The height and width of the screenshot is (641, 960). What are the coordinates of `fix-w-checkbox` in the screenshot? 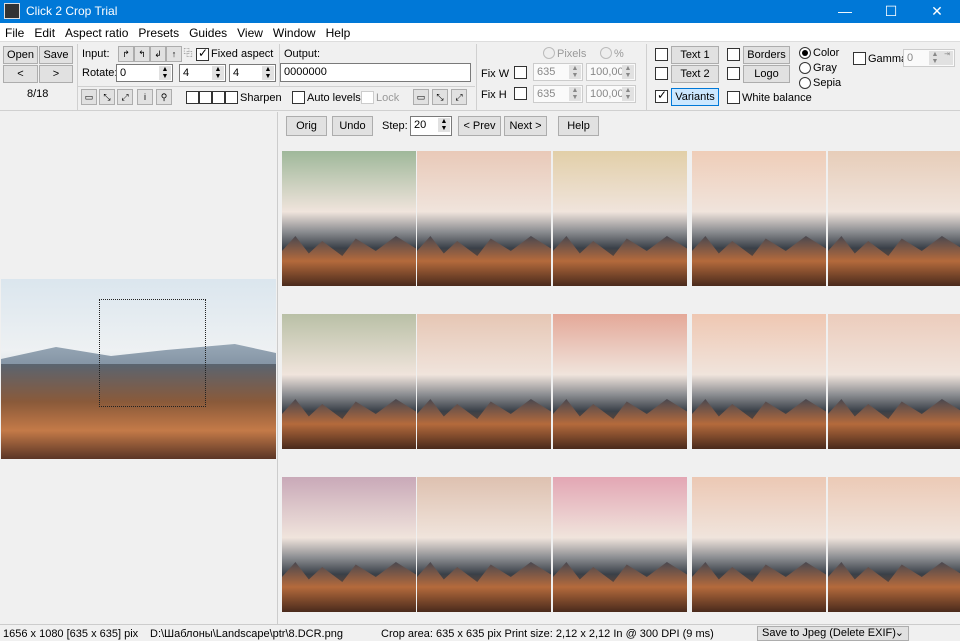 It's located at (520, 72).